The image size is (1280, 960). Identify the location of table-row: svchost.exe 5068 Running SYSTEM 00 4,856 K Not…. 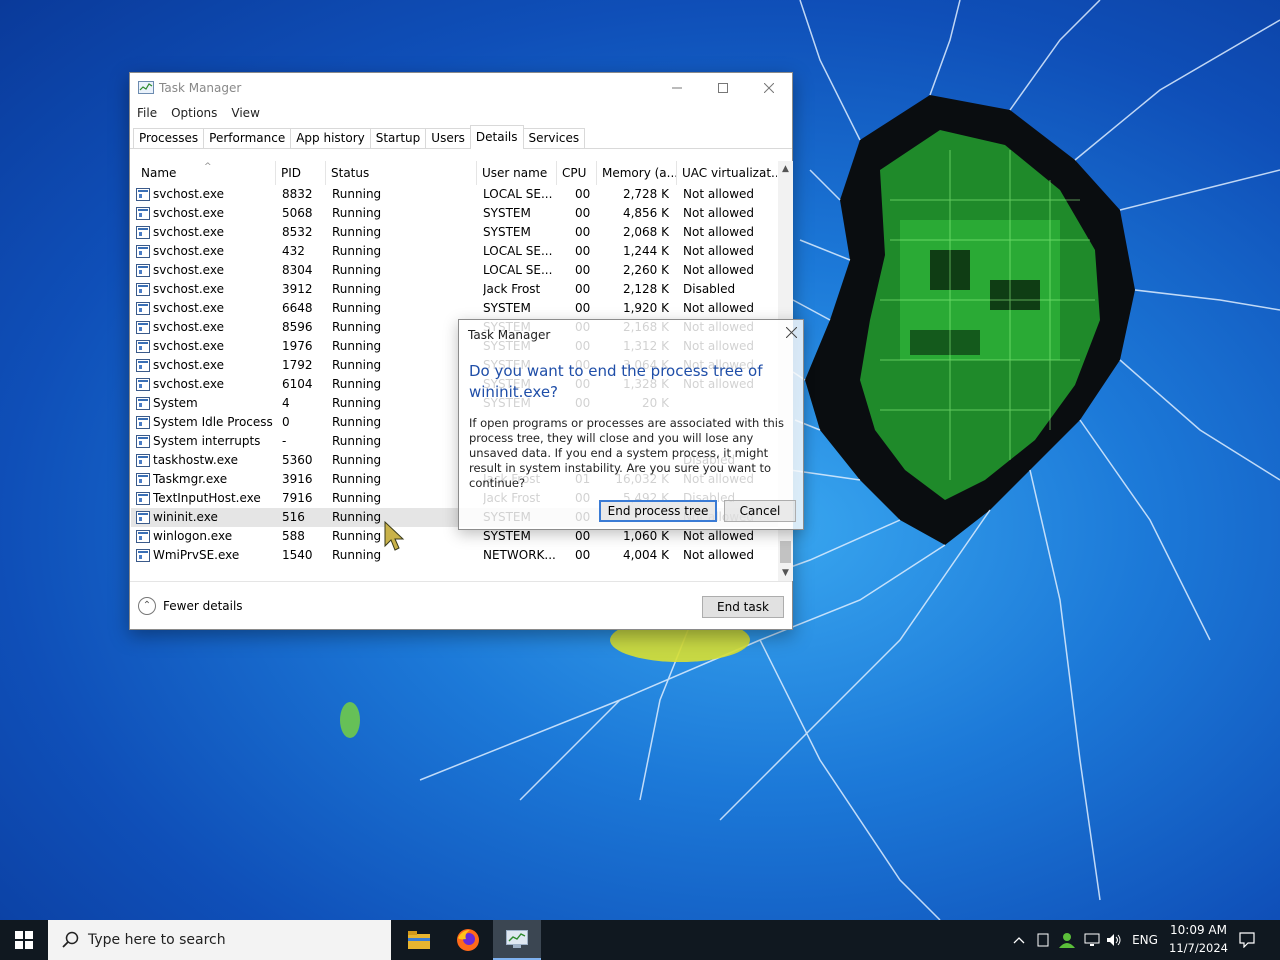
(454, 213).